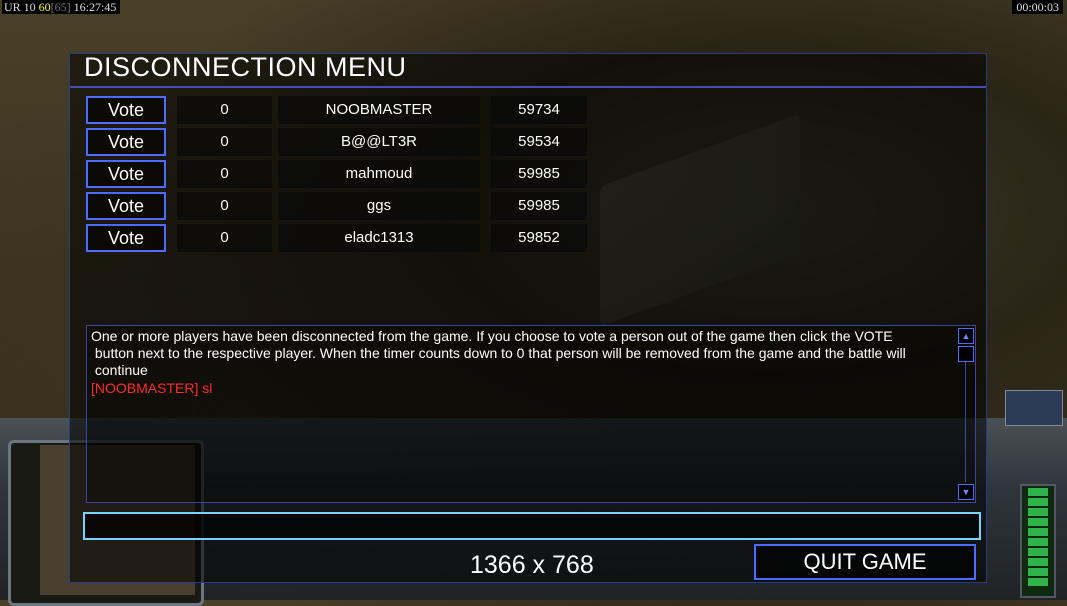  Describe the element at coordinates (539, 110) in the screenshot. I see `player-timeout: 59734` at that location.